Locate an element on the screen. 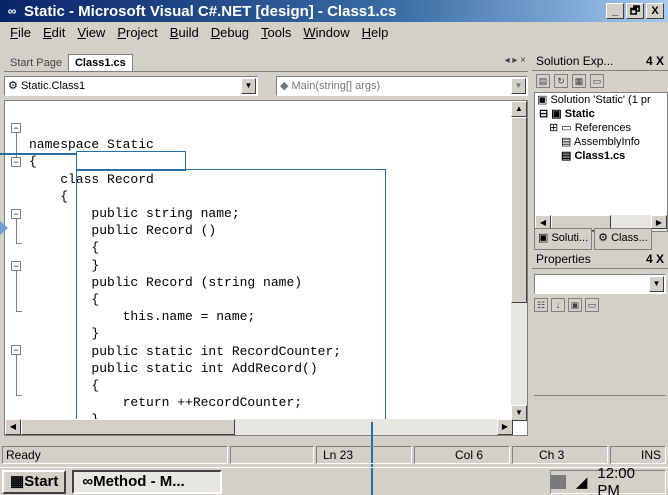  properties-icon: ▣ is located at coordinates (575, 305).